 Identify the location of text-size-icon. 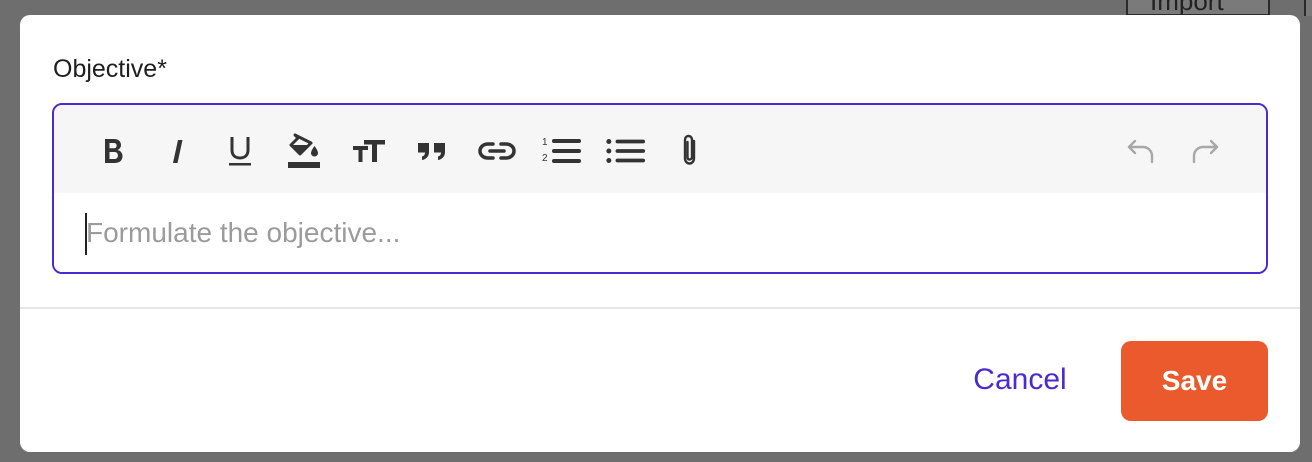
(369, 151).